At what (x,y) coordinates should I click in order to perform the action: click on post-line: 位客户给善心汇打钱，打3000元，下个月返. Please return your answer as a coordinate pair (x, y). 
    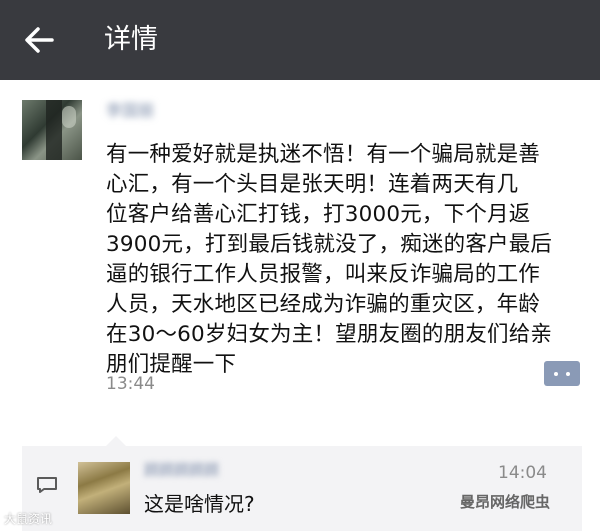
    Looking at the image, I should click on (318, 214).